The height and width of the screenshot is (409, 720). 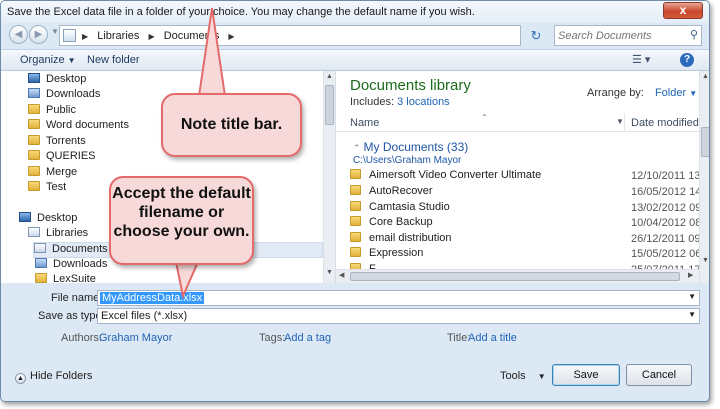 I want to click on search-input, so click(x=618, y=35).